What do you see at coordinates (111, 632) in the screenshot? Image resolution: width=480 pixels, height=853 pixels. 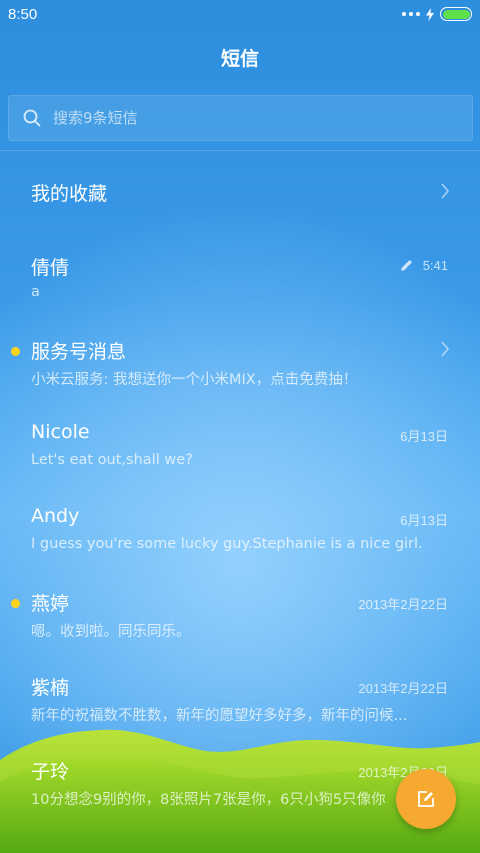 I see `message-preview: 嗯。收到啦。同乐同乐。` at bounding box center [111, 632].